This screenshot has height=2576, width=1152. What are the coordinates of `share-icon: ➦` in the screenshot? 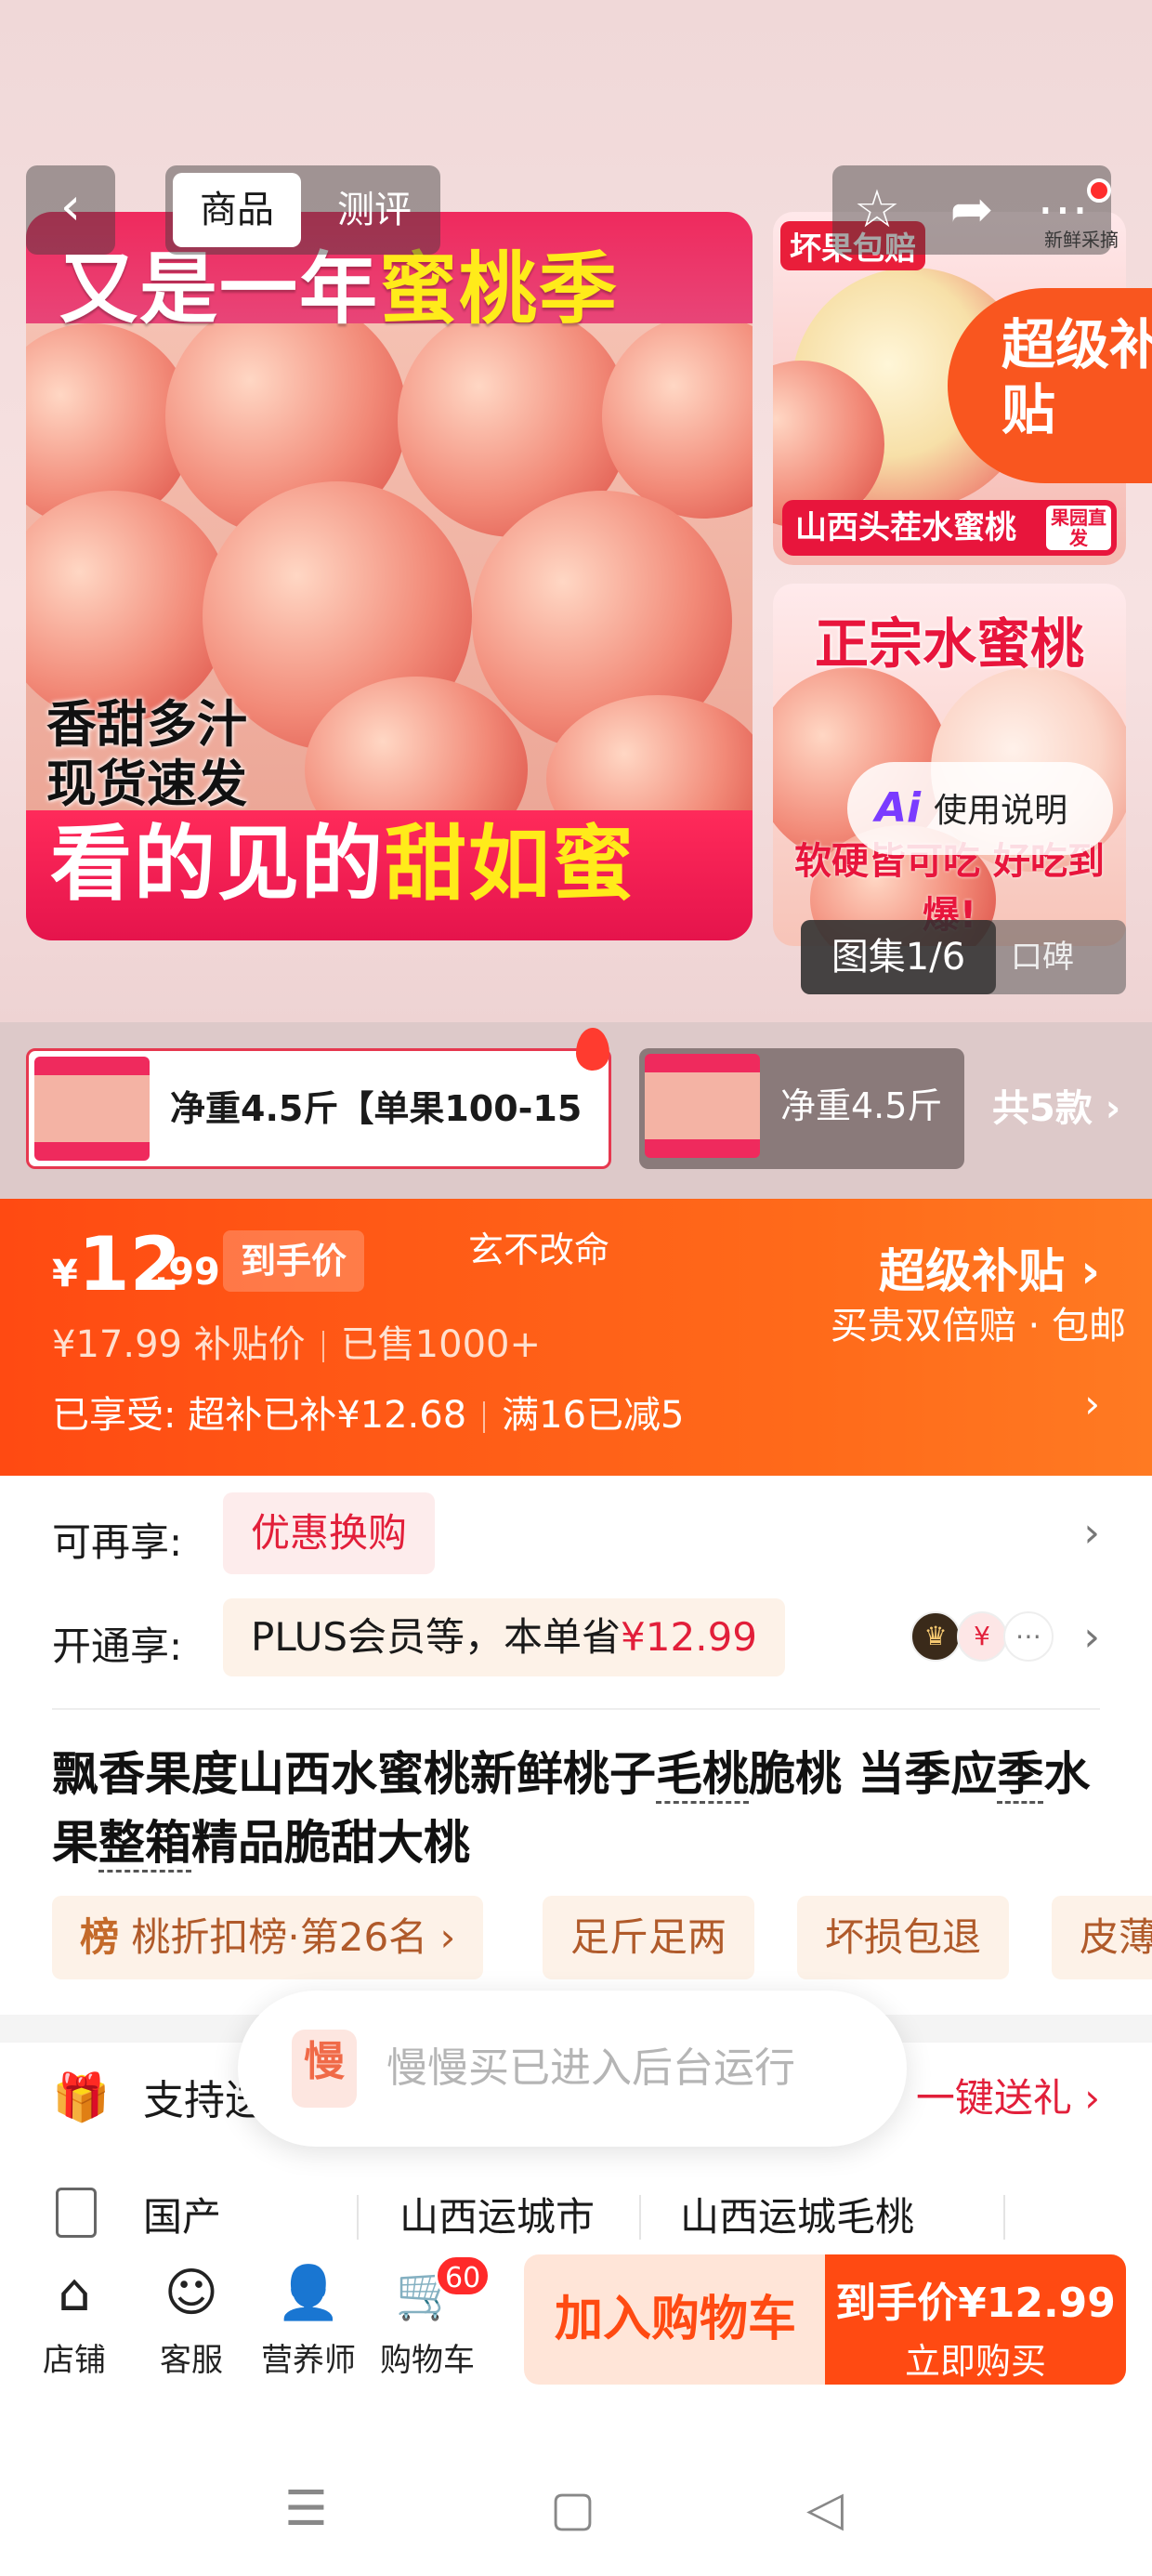 It's located at (972, 210).